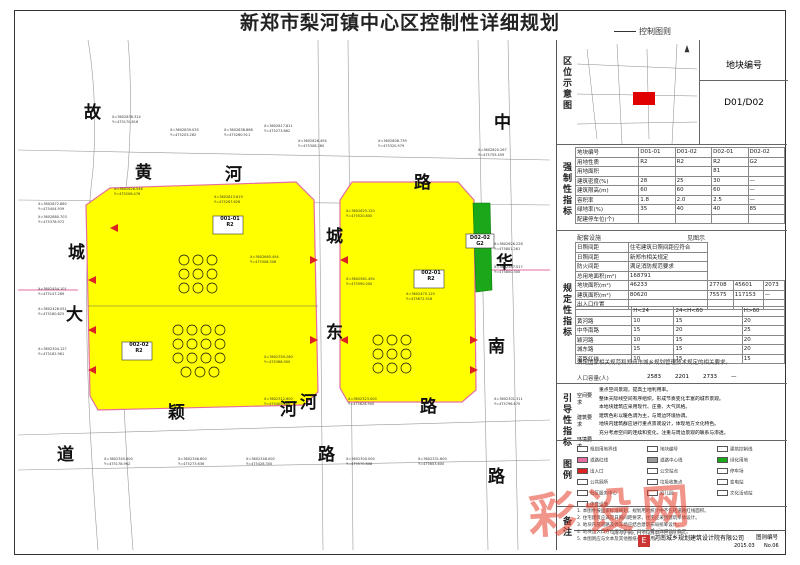  Describe the element at coordinates (125, 122) in the screenshot. I see `svg-text: Y=475170.816` at that location.